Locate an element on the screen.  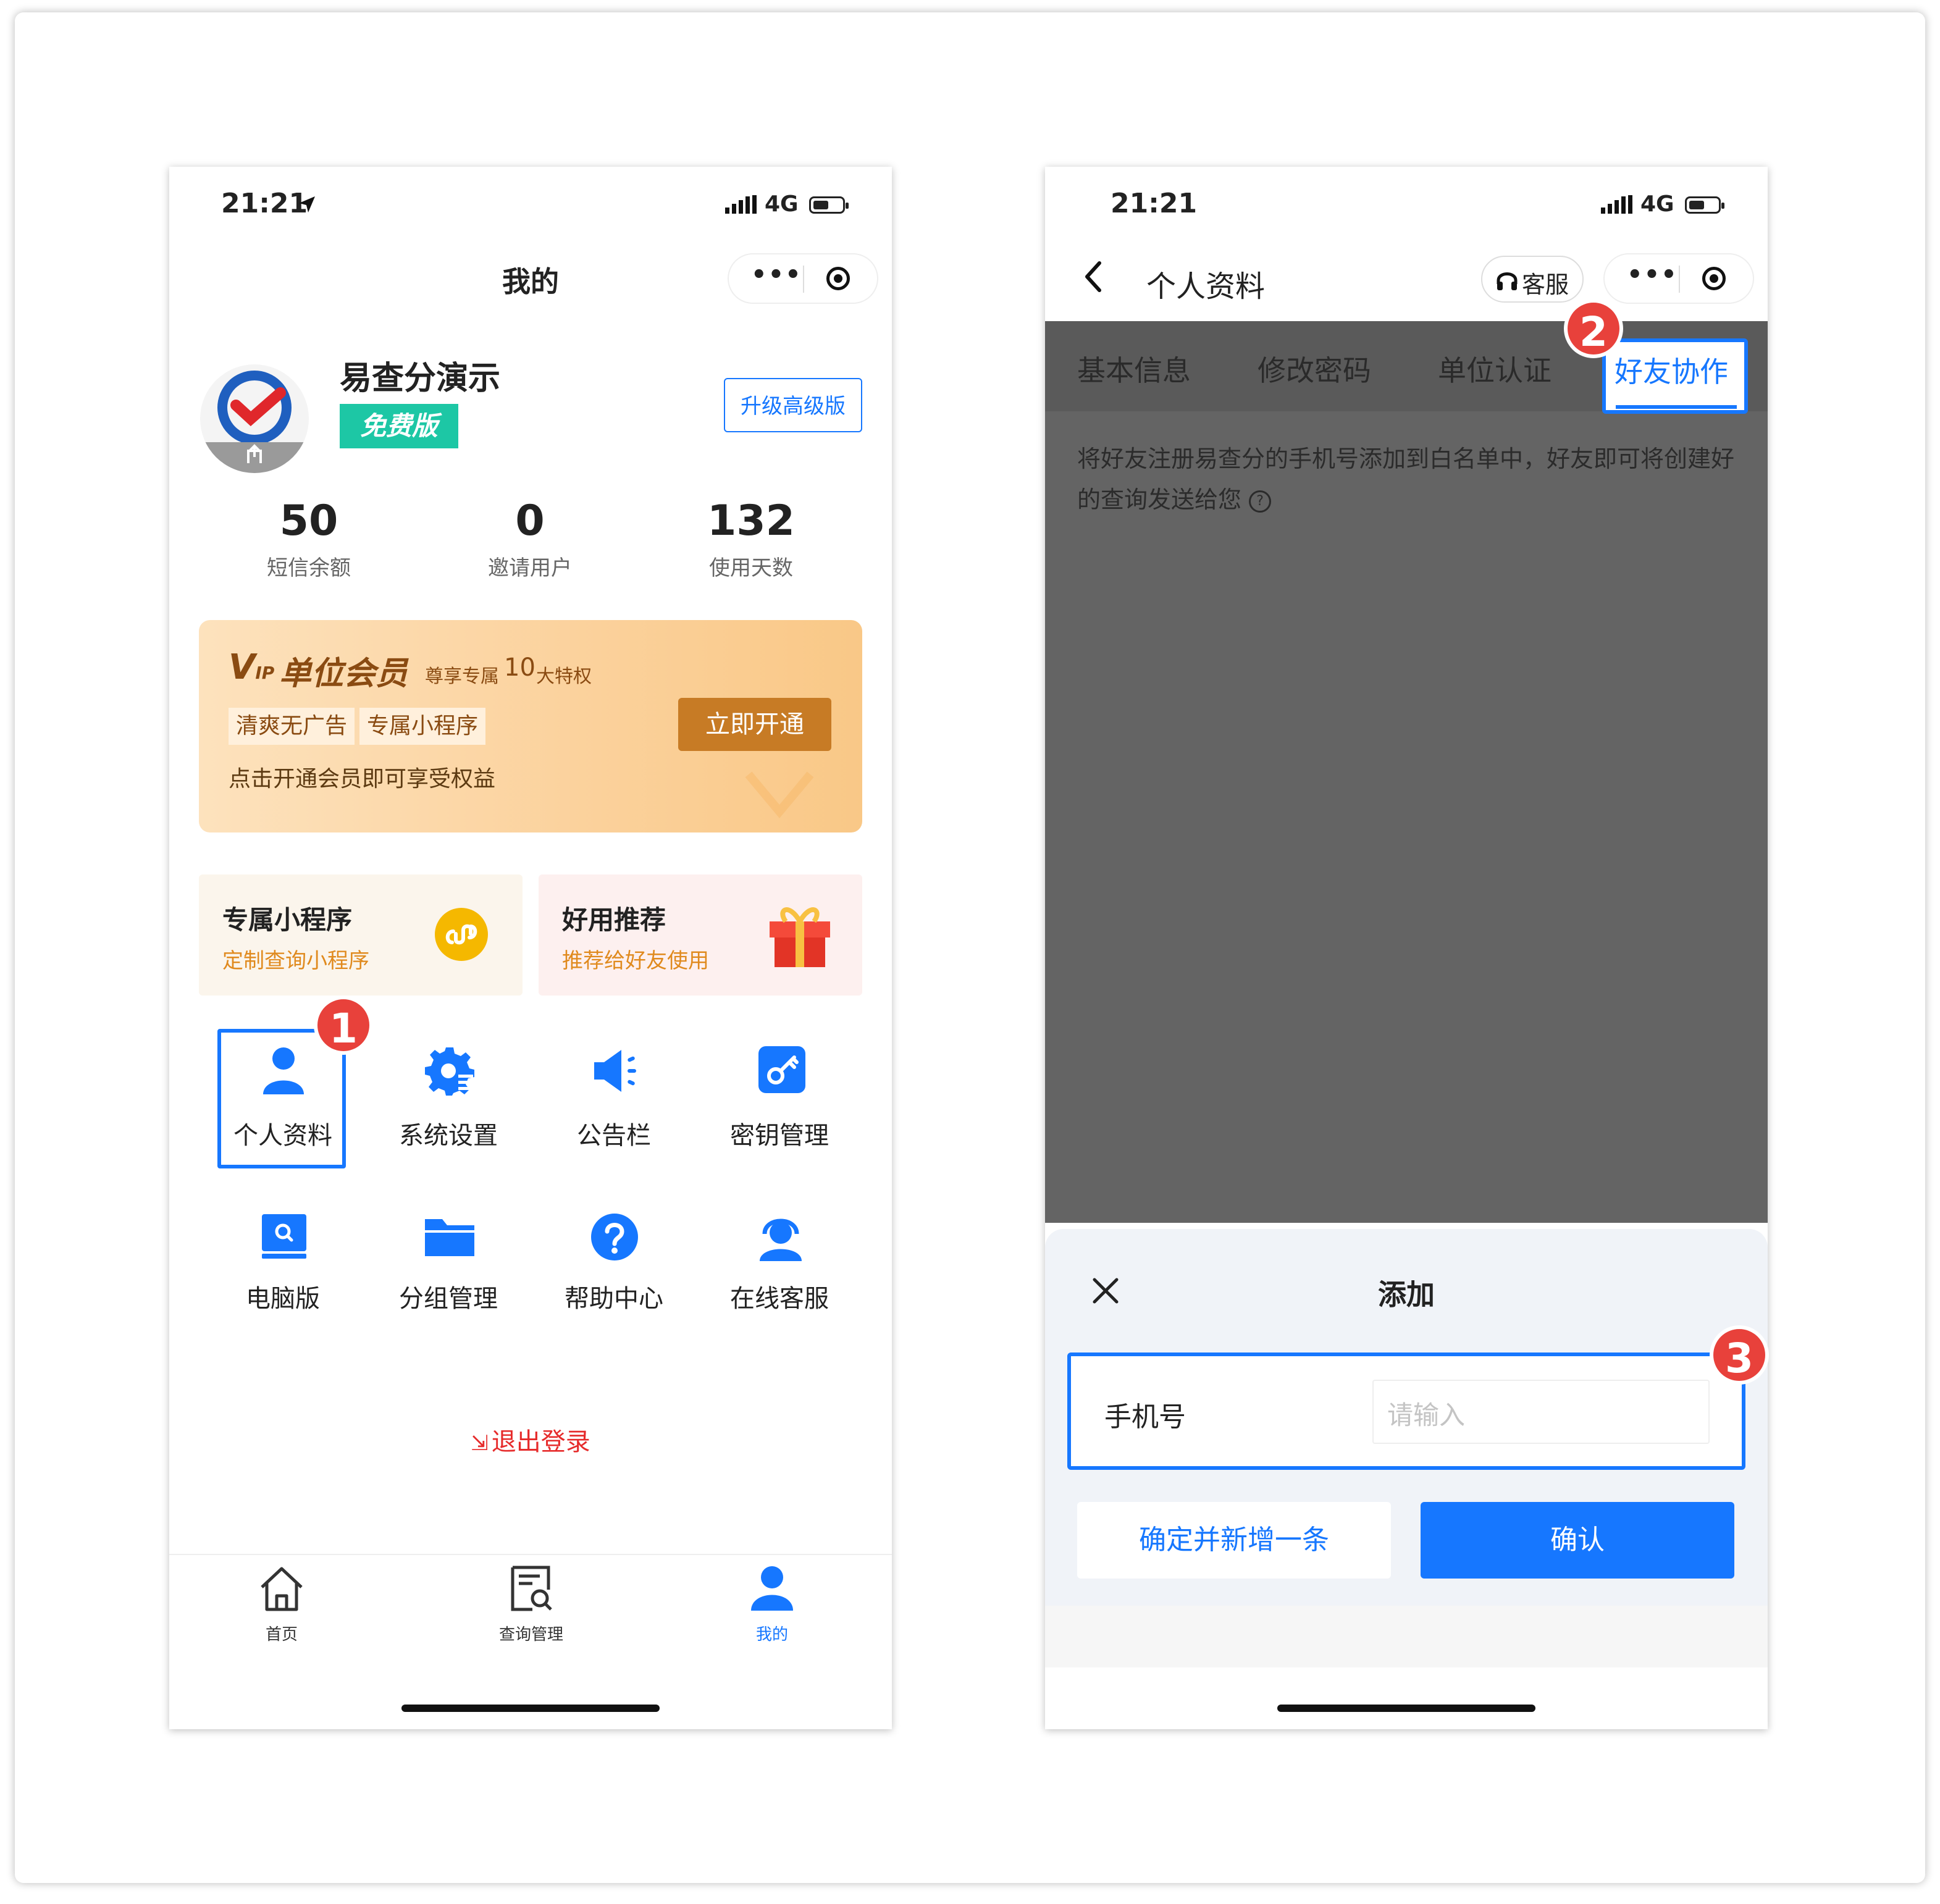
upgrade-button: 升级高级版 is located at coordinates (793, 405).